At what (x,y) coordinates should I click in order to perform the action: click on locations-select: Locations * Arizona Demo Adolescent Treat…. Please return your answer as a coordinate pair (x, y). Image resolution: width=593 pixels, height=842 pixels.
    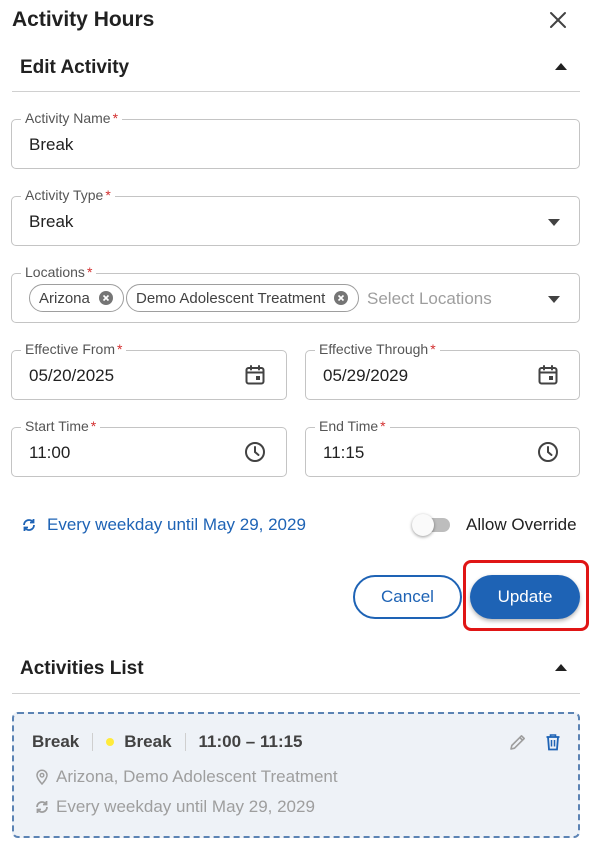
    Looking at the image, I should click on (295, 293).